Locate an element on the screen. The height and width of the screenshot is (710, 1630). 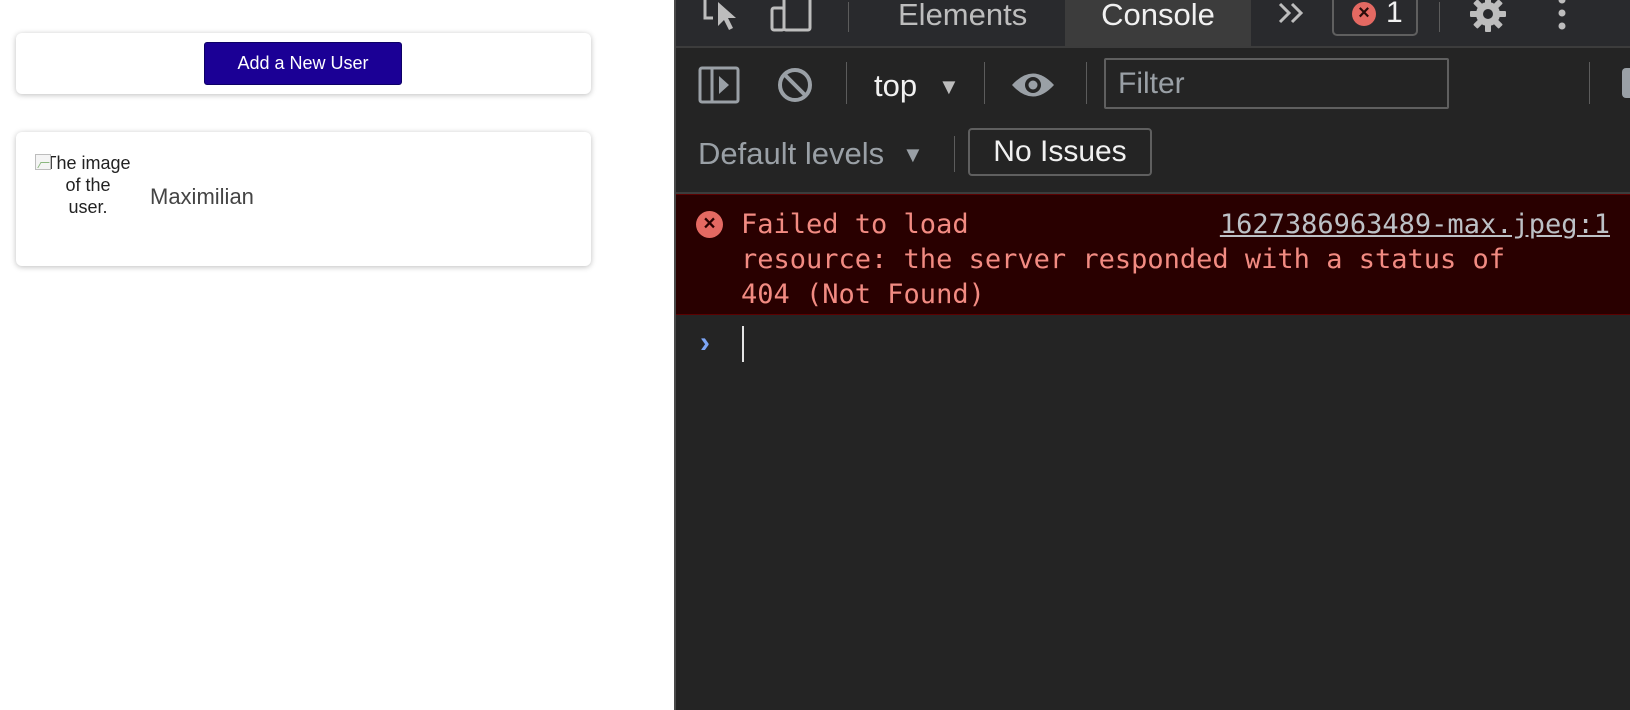
live-expression-eye-icon is located at coordinates (1033, 85).